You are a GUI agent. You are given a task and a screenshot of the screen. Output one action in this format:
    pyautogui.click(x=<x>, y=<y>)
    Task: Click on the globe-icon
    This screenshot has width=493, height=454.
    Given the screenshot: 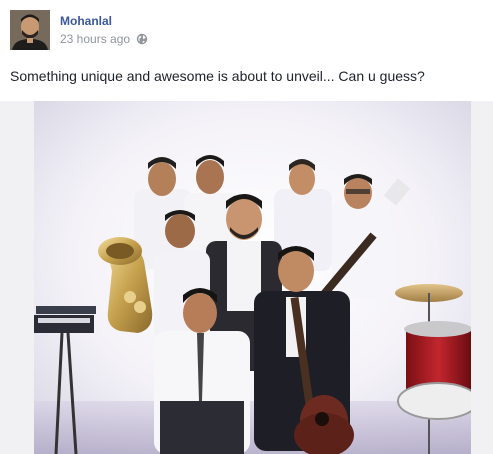 What is the action you would take?
    pyautogui.click(x=142, y=39)
    